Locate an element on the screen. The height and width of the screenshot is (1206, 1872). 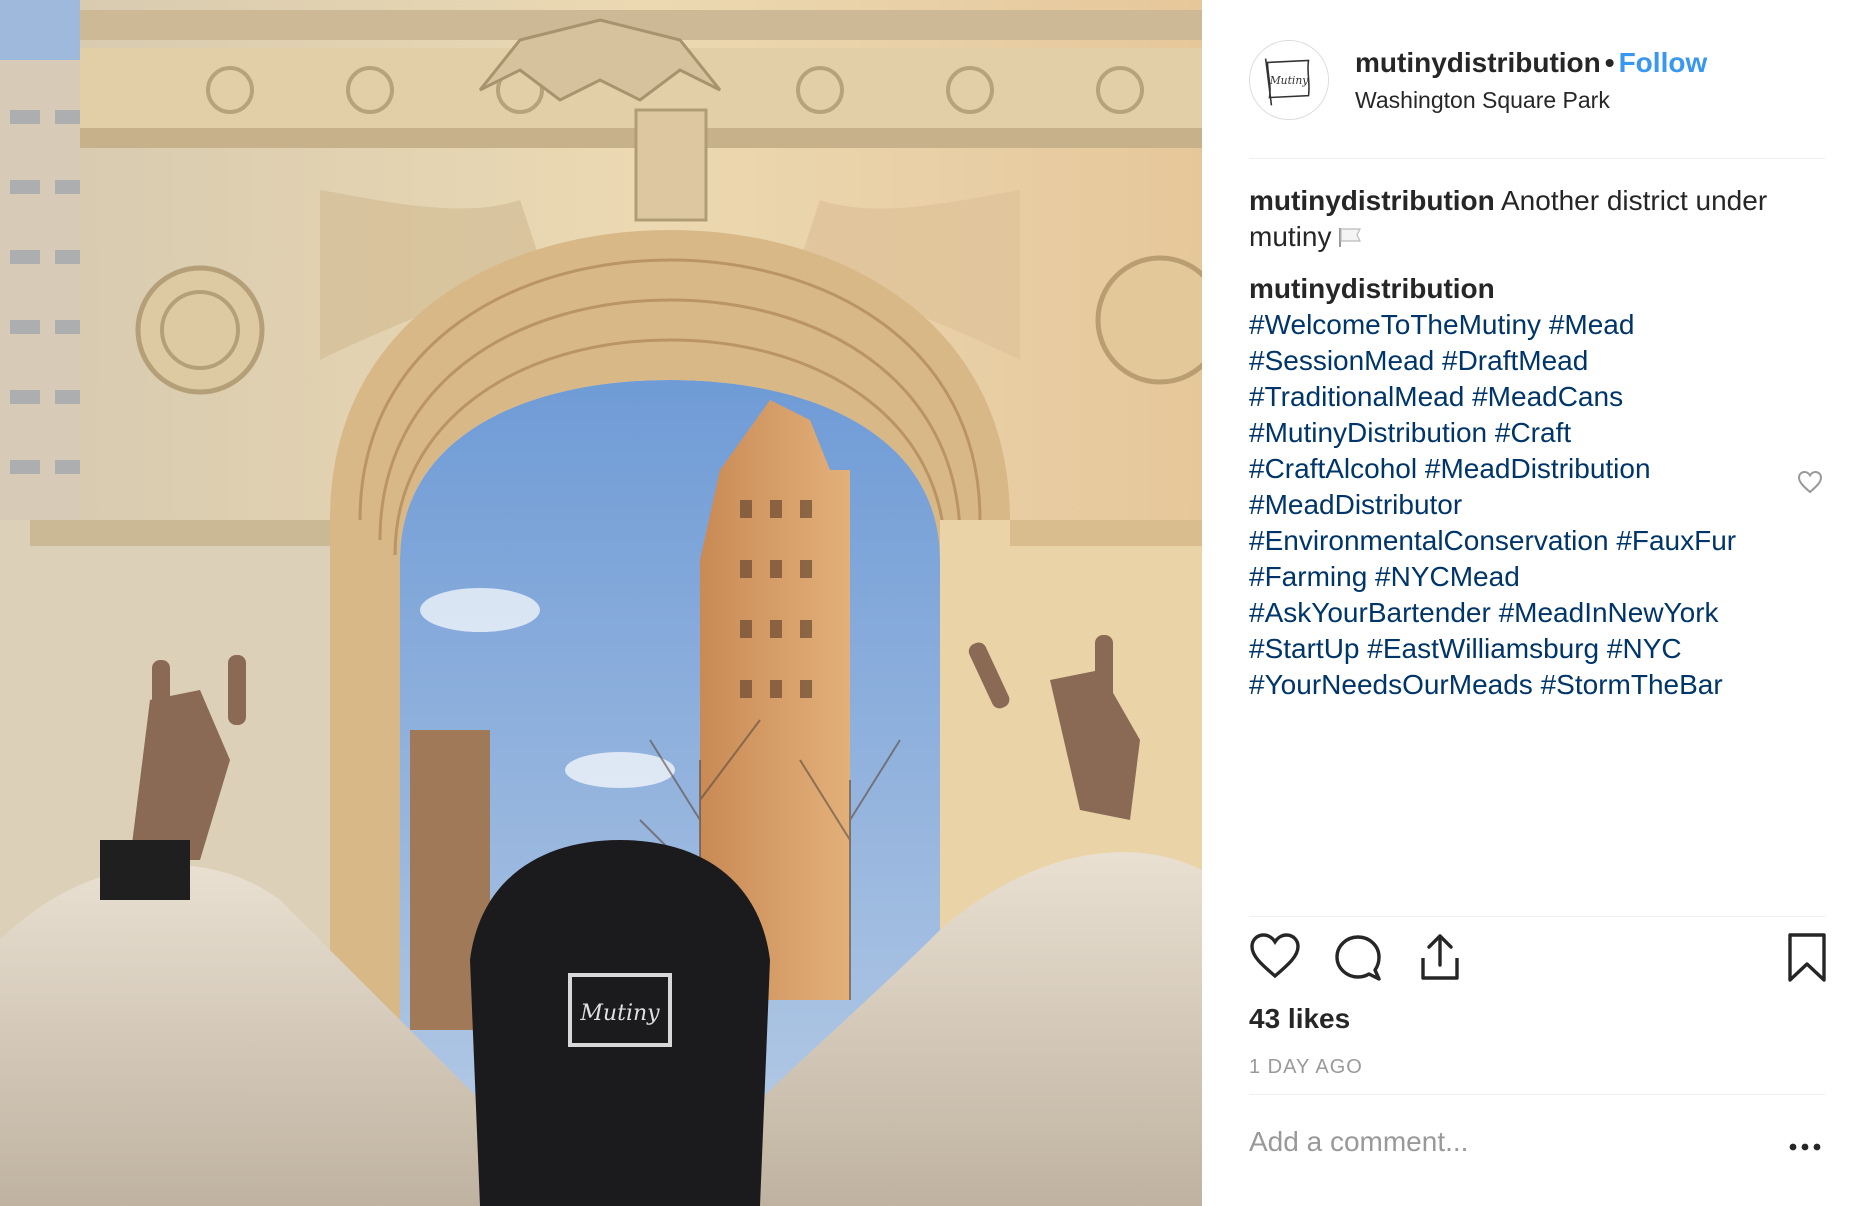
hashtag-link: #AskYourBartender is located at coordinates (1370, 612).